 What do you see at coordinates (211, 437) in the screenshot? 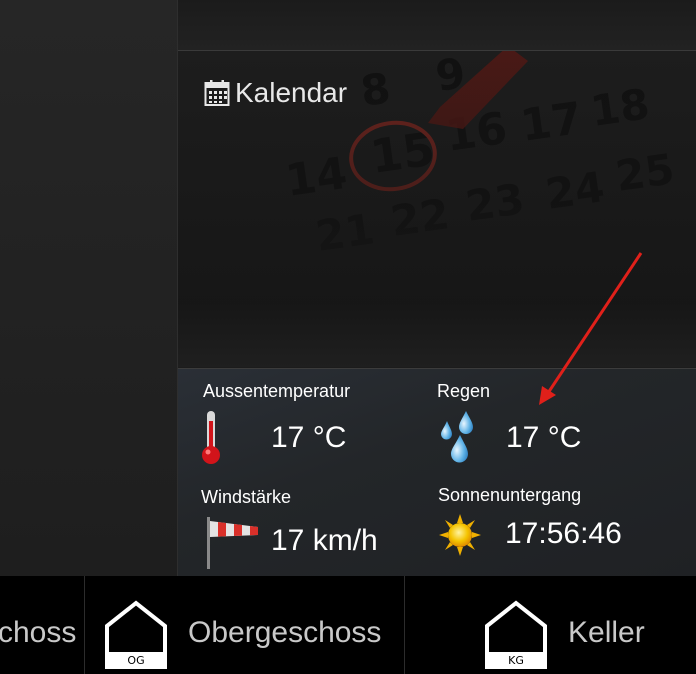
I see `thermometer-icon` at bounding box center [211, 437].